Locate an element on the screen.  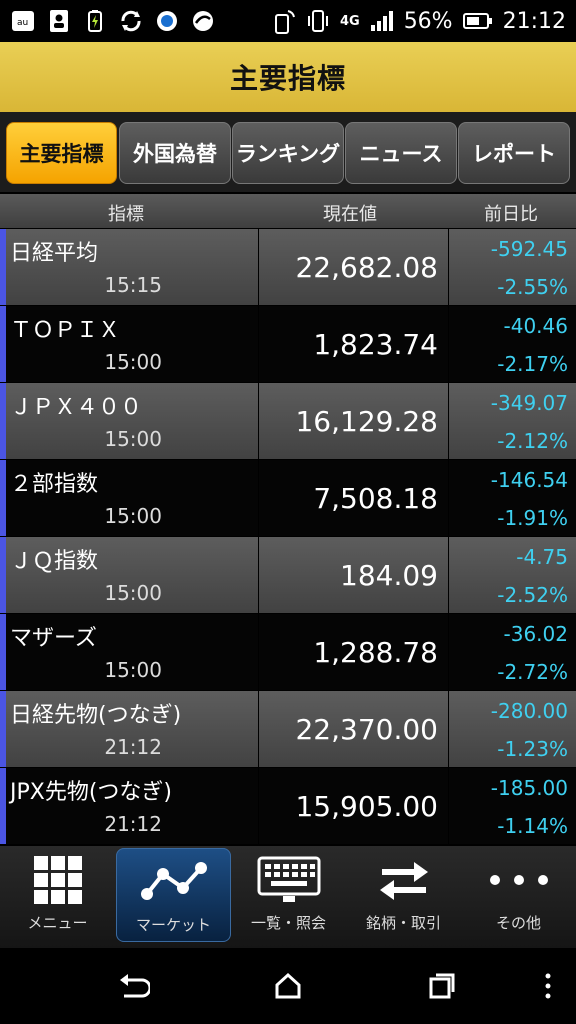
indicator-change-pct: -1.91% is located at coordinates (532, 518).